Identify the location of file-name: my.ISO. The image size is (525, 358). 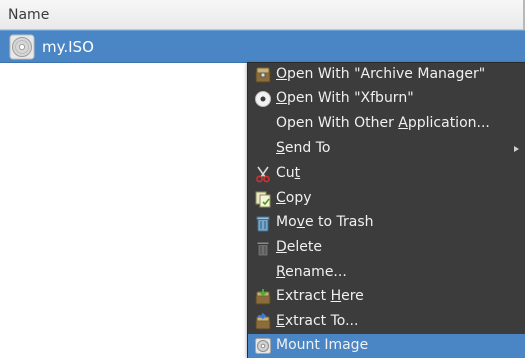
(68, 47).